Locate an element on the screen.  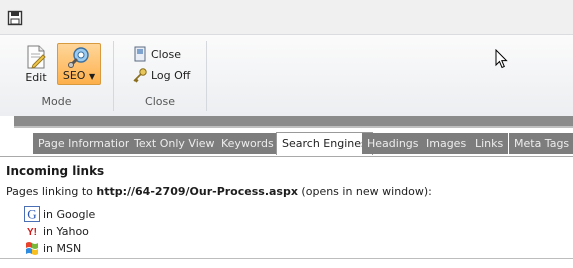
mode-group-label: Mode is located at coordinates (56, 101).